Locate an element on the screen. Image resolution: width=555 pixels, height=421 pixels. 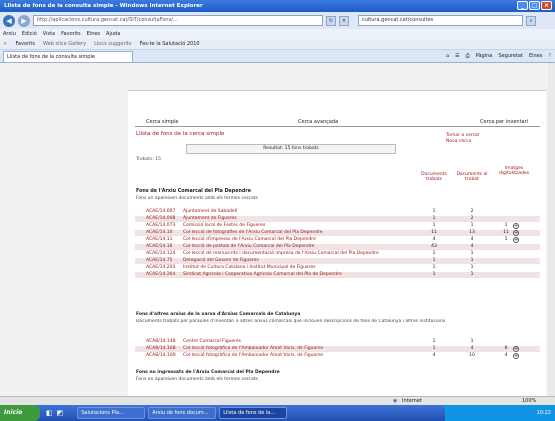
found-count: 4 is located at coordinates (472, 246).